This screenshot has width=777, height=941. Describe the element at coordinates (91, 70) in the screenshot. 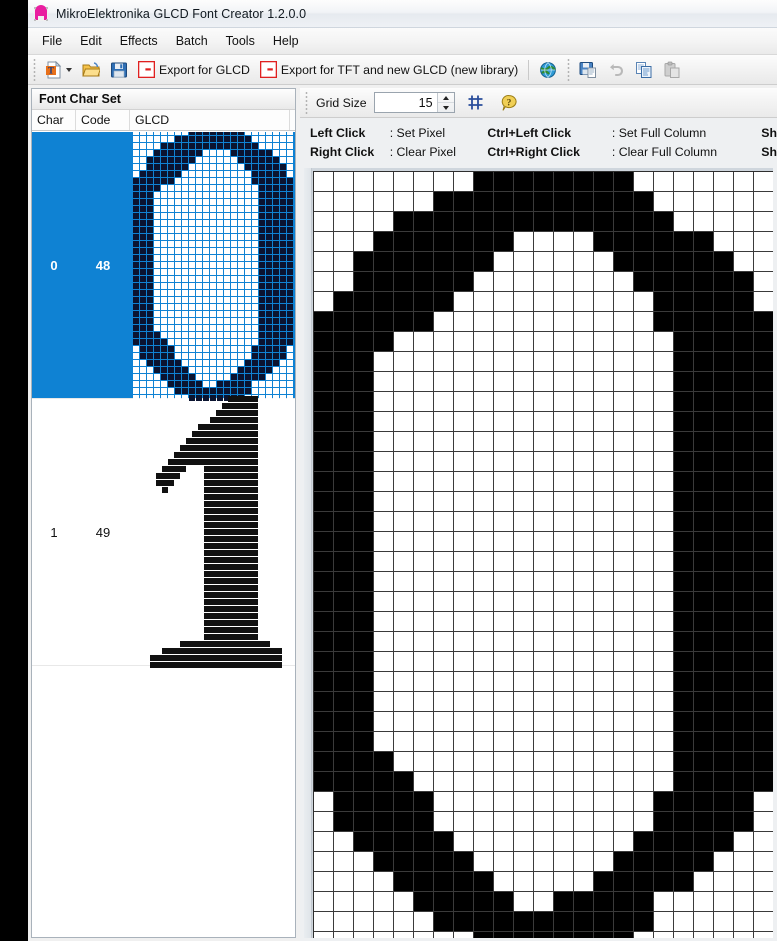

I see `open-button` at that location.